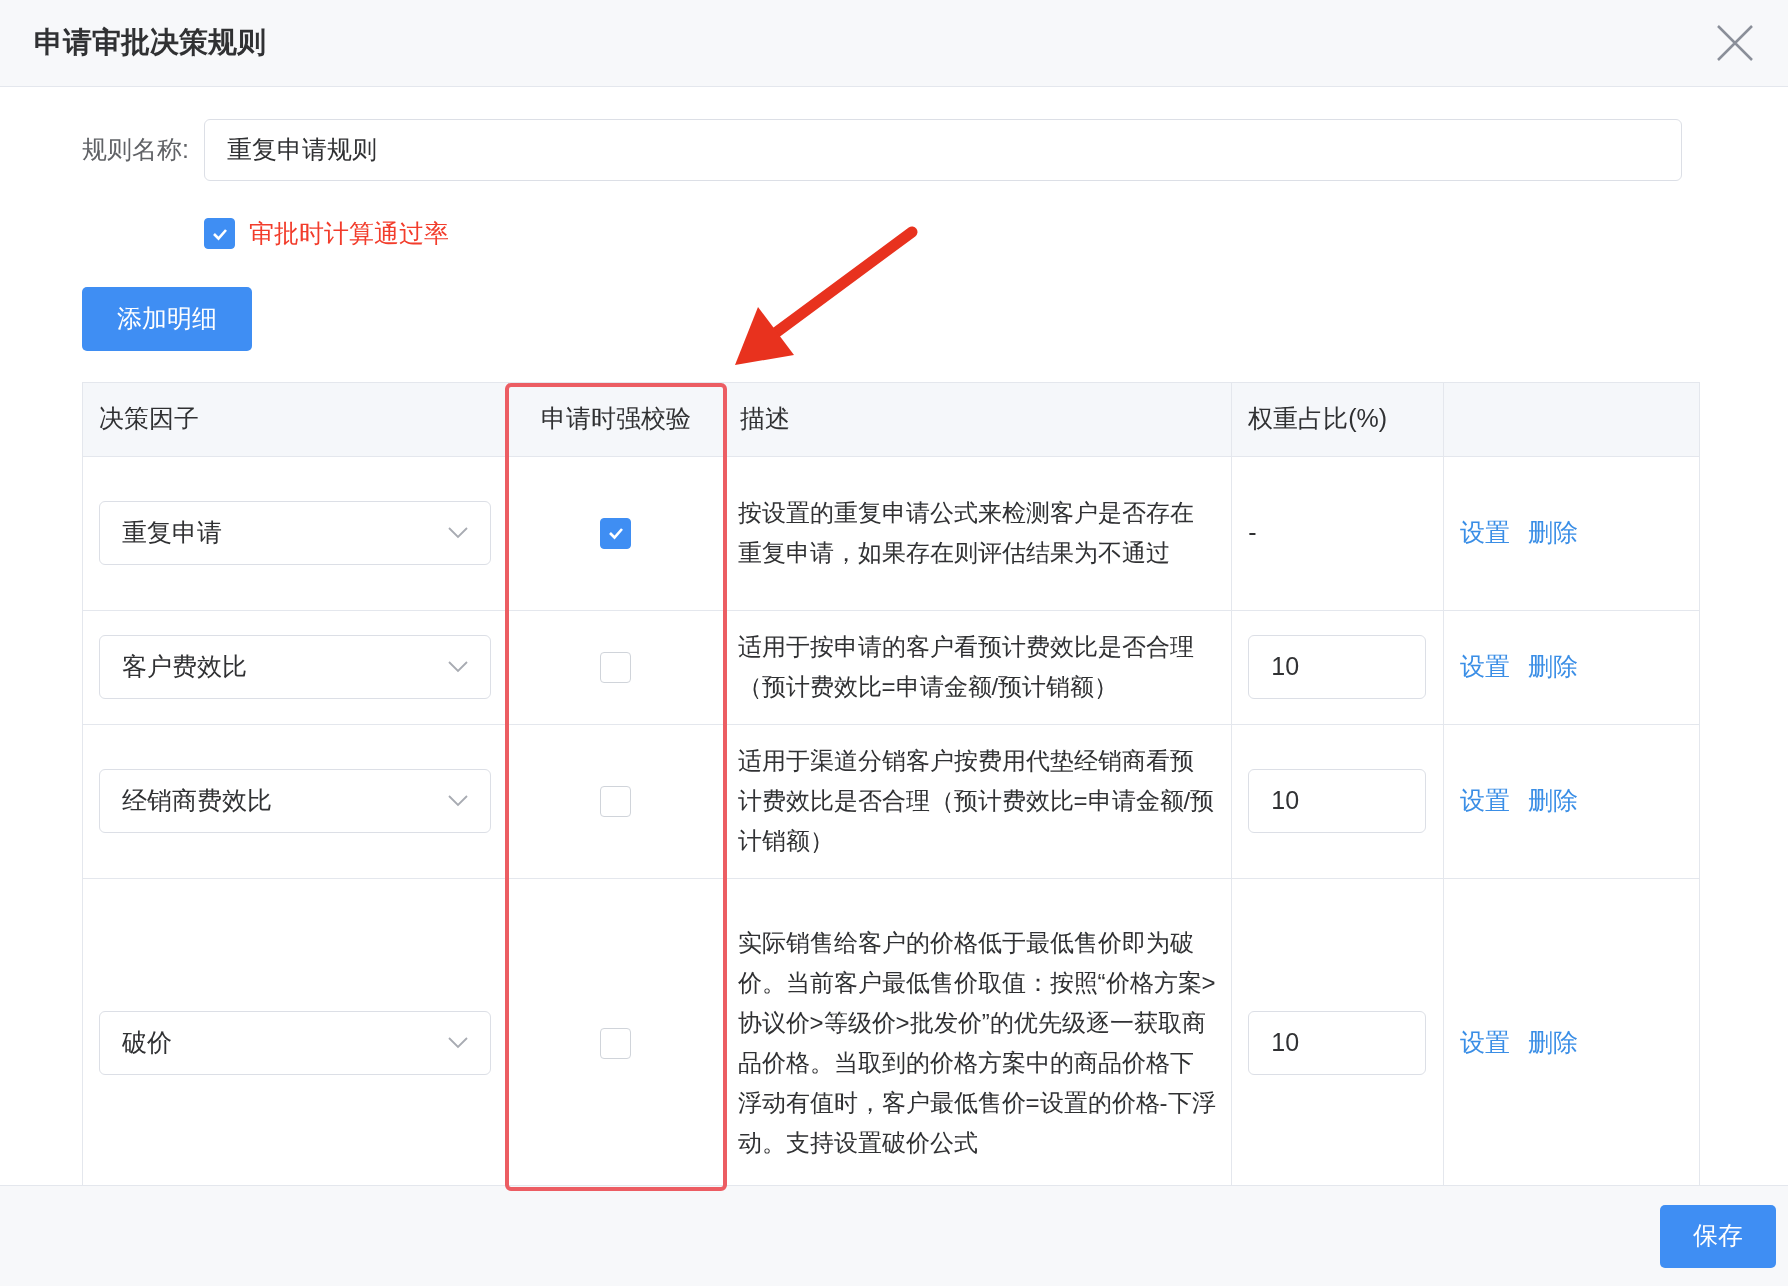 This screenshot has width=1788, height=1286. Describe the element at coordinates (966, 533) in the screenshot. I see `description-text: 按设置的重复申请公式来检测客户是否存在重复申请，如果存在则评估结果为不通过` at that location.